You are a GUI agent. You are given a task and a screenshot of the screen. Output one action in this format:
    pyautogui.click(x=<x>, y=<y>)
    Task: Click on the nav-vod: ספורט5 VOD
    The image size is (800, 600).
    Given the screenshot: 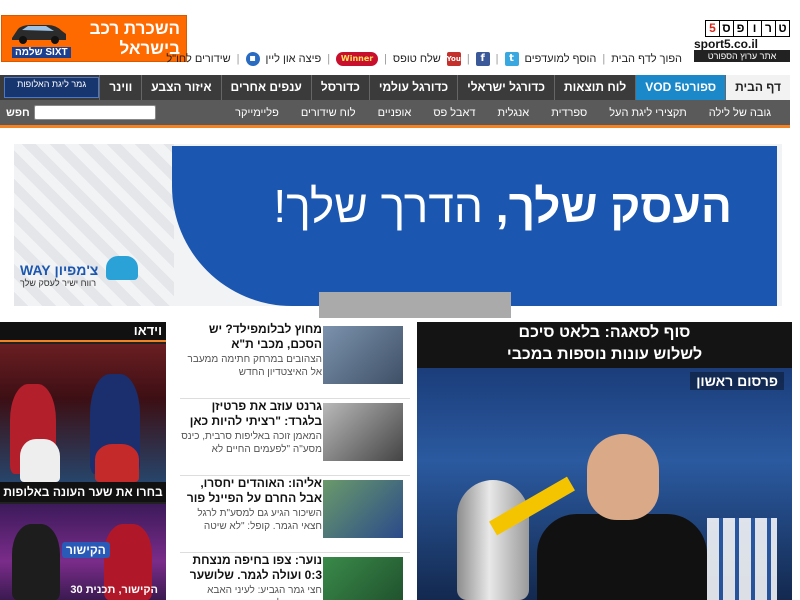 What is the action you would take?
    pyautogui.click(x=680, y=87)
    